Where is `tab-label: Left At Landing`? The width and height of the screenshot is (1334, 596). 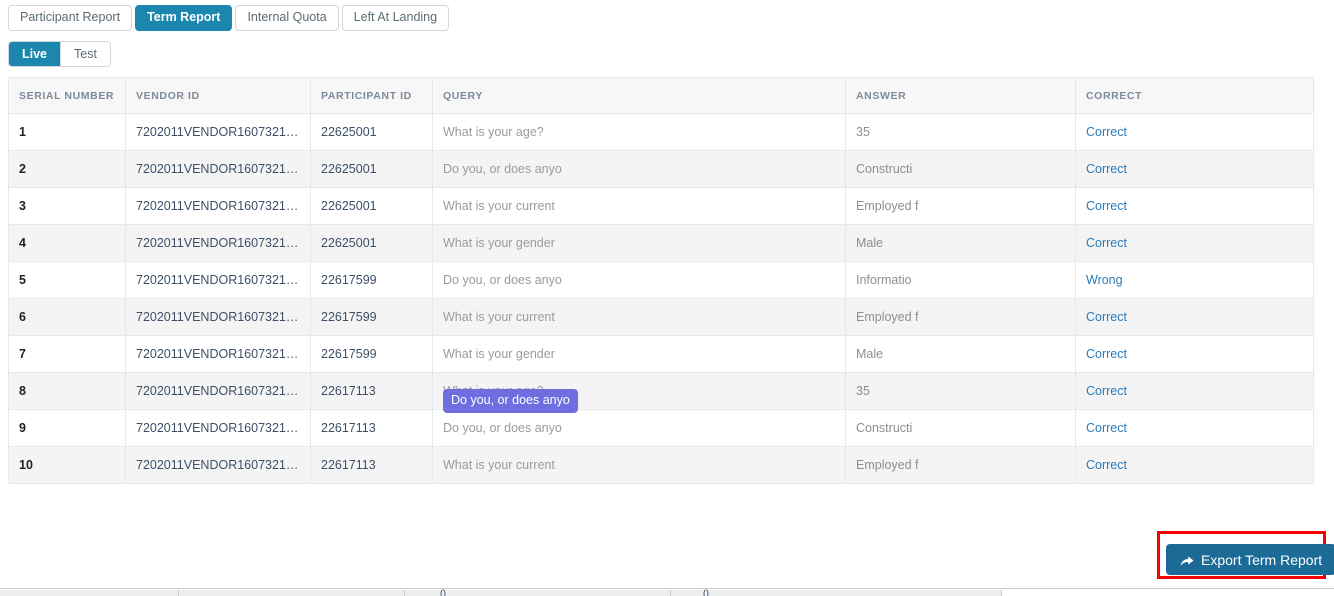
tab-label: Left At Landing is located at coordinates (395, 17).